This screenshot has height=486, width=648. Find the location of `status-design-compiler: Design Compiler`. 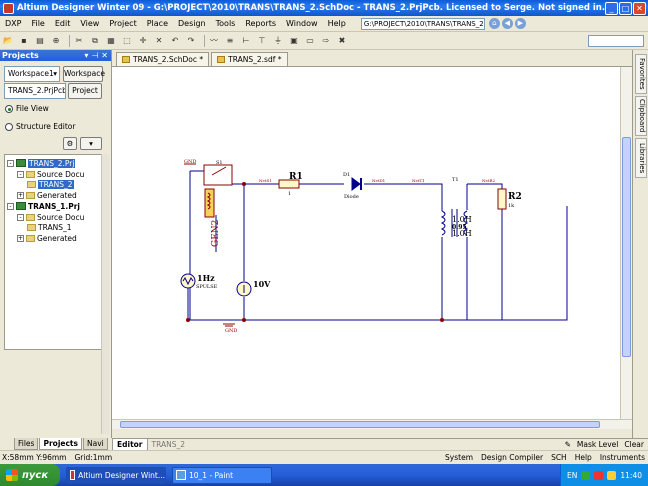

status-design-compiler: Design Compiler is located at coordinates (512, 457).